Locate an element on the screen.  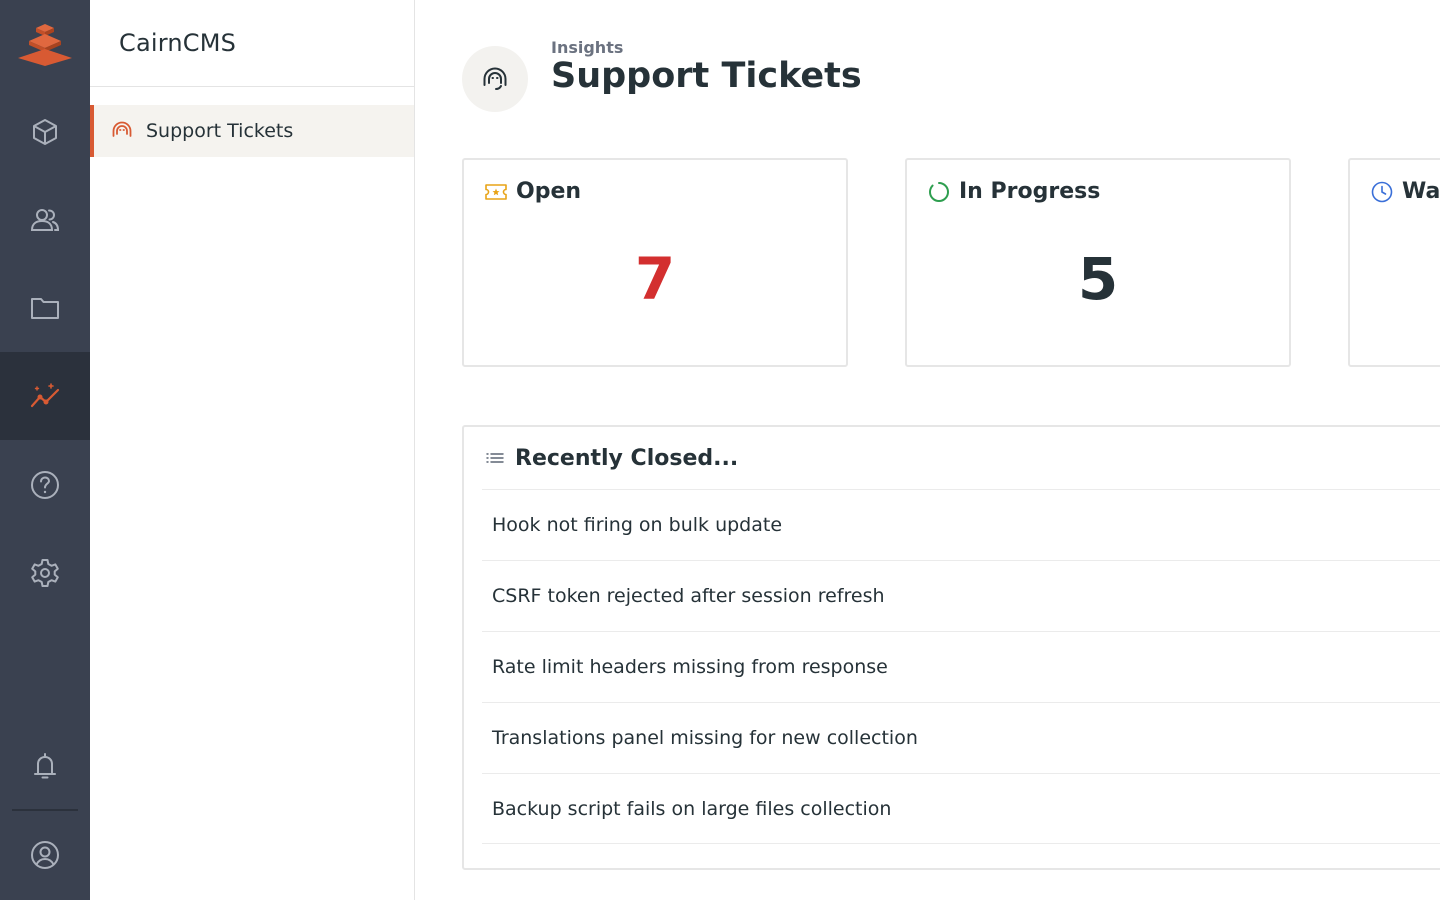
user-circle-icon is located at coordinates (45, 855).